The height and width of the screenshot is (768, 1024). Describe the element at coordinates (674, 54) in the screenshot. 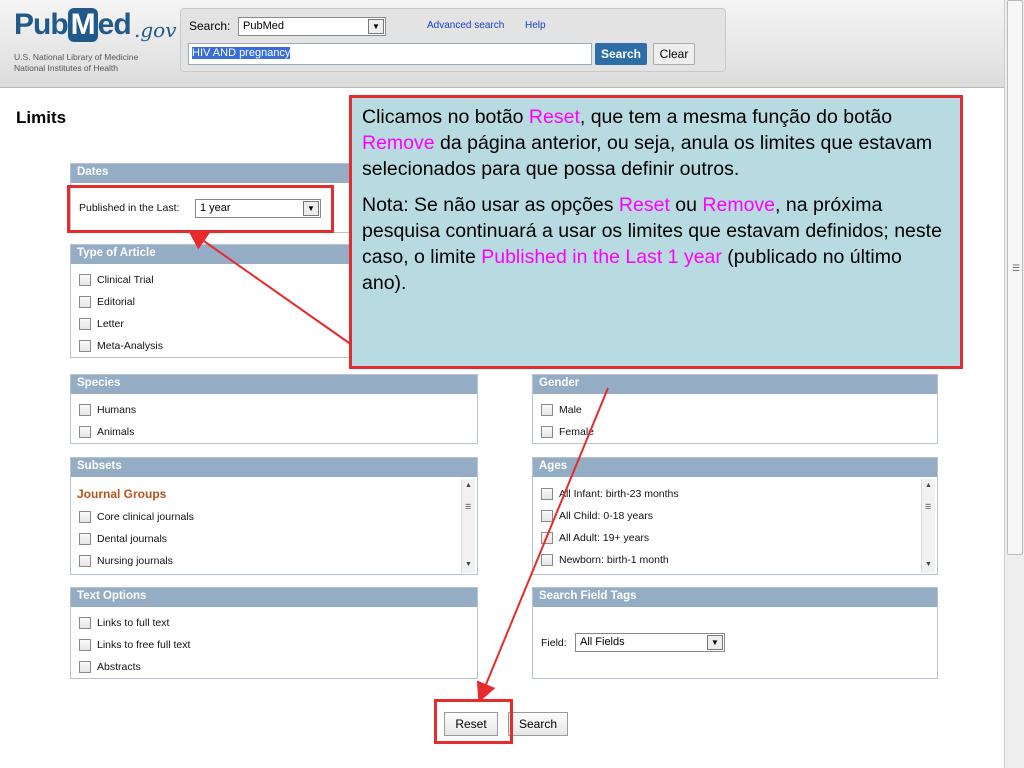

I see `clear-button: Clear` at that location.